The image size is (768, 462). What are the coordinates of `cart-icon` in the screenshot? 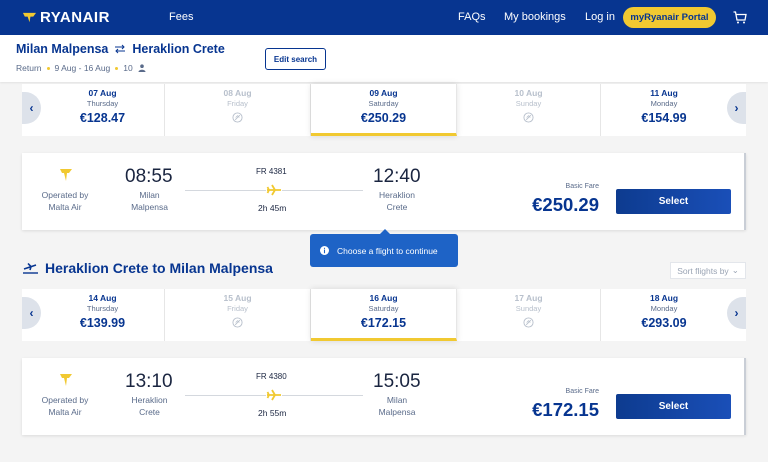 It's located at (740, 17).